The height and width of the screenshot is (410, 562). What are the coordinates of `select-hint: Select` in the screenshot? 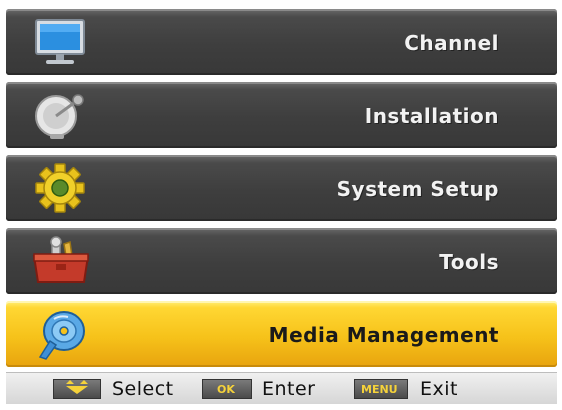 It's located at (143, 389).